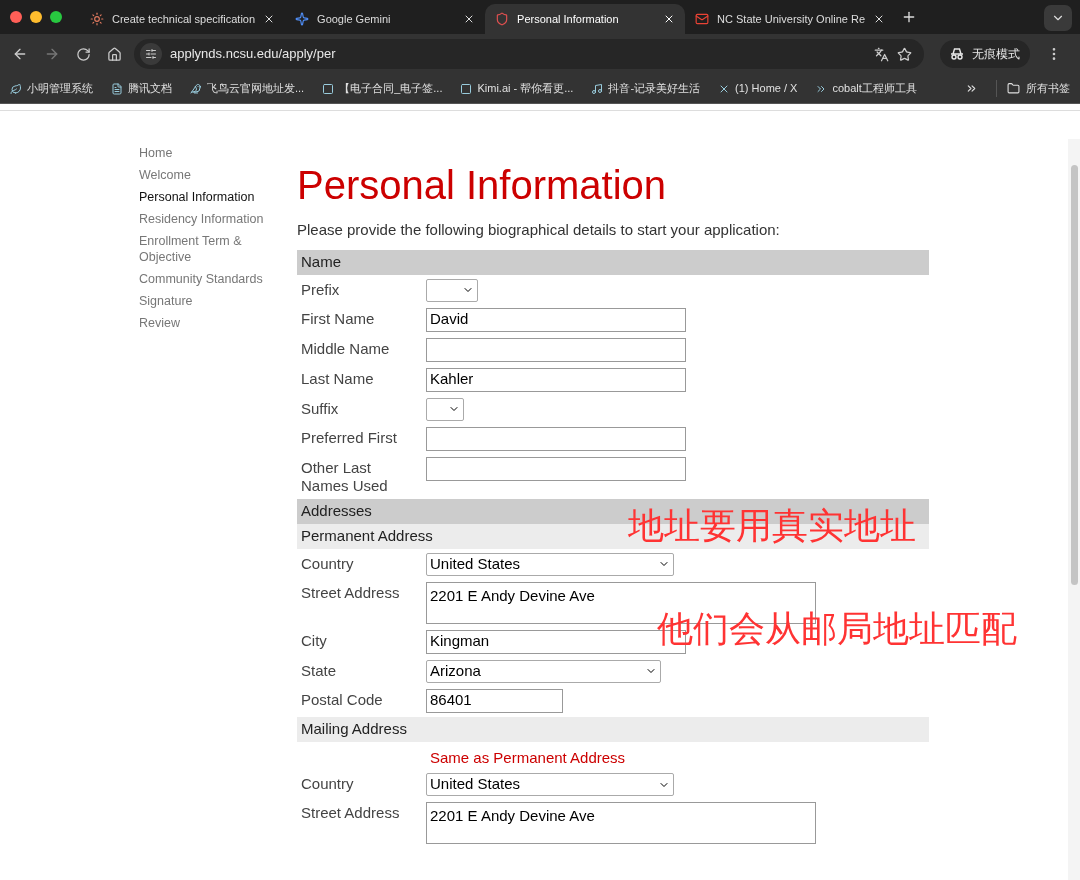  Describe the element at coordinates (204, 219) in the screenshot. I see `sidebar-link: Residency Information` at that location.